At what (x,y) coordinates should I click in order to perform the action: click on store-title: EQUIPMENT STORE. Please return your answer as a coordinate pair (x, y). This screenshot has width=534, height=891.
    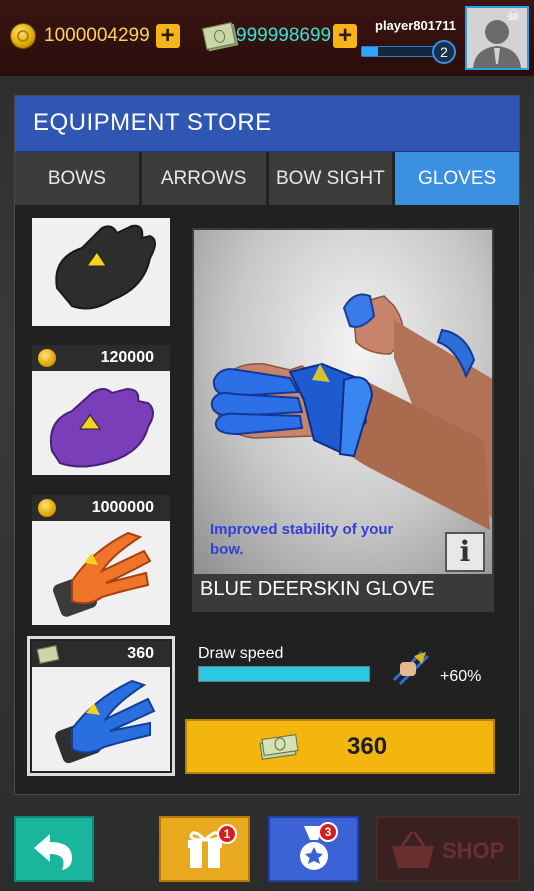
    Looking at the image, I should click on (152, 122).